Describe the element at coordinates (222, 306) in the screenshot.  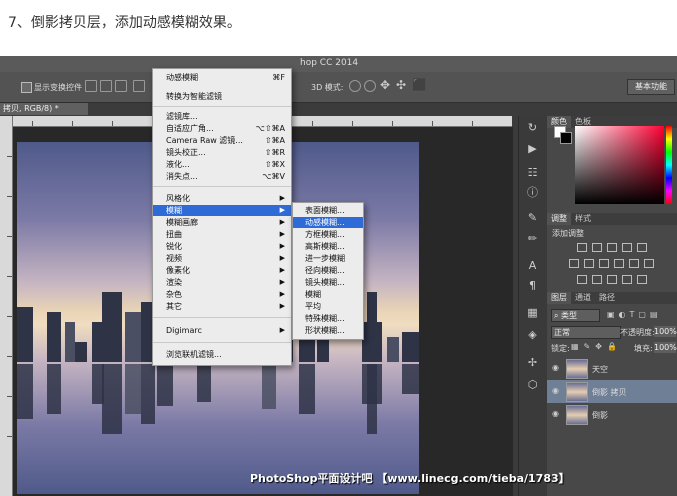
I see `menu-item-other: 其它 ▶` at that location.